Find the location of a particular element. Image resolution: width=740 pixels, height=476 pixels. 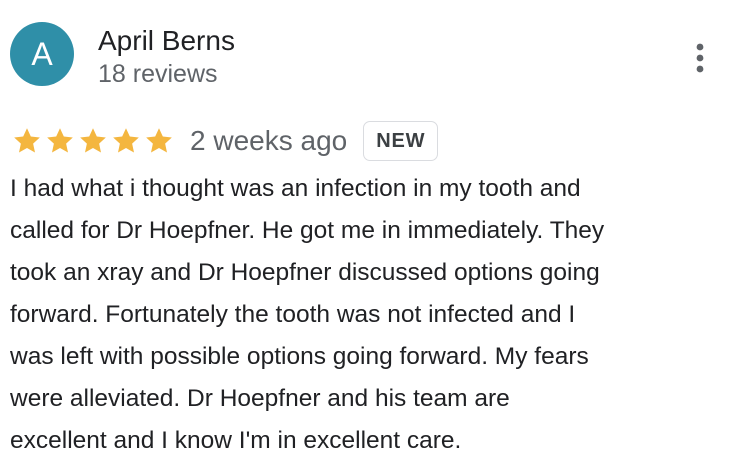

more-vert-icon is located at coordinates (700, 58).